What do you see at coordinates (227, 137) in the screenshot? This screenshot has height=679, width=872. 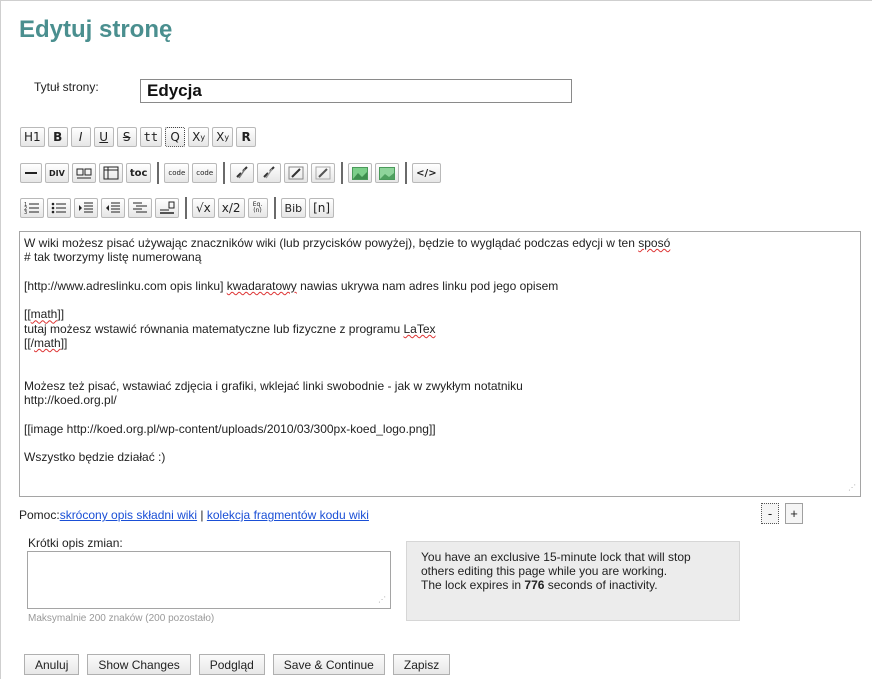 I see `subscript-y: y` at bounding box center [227, 137].